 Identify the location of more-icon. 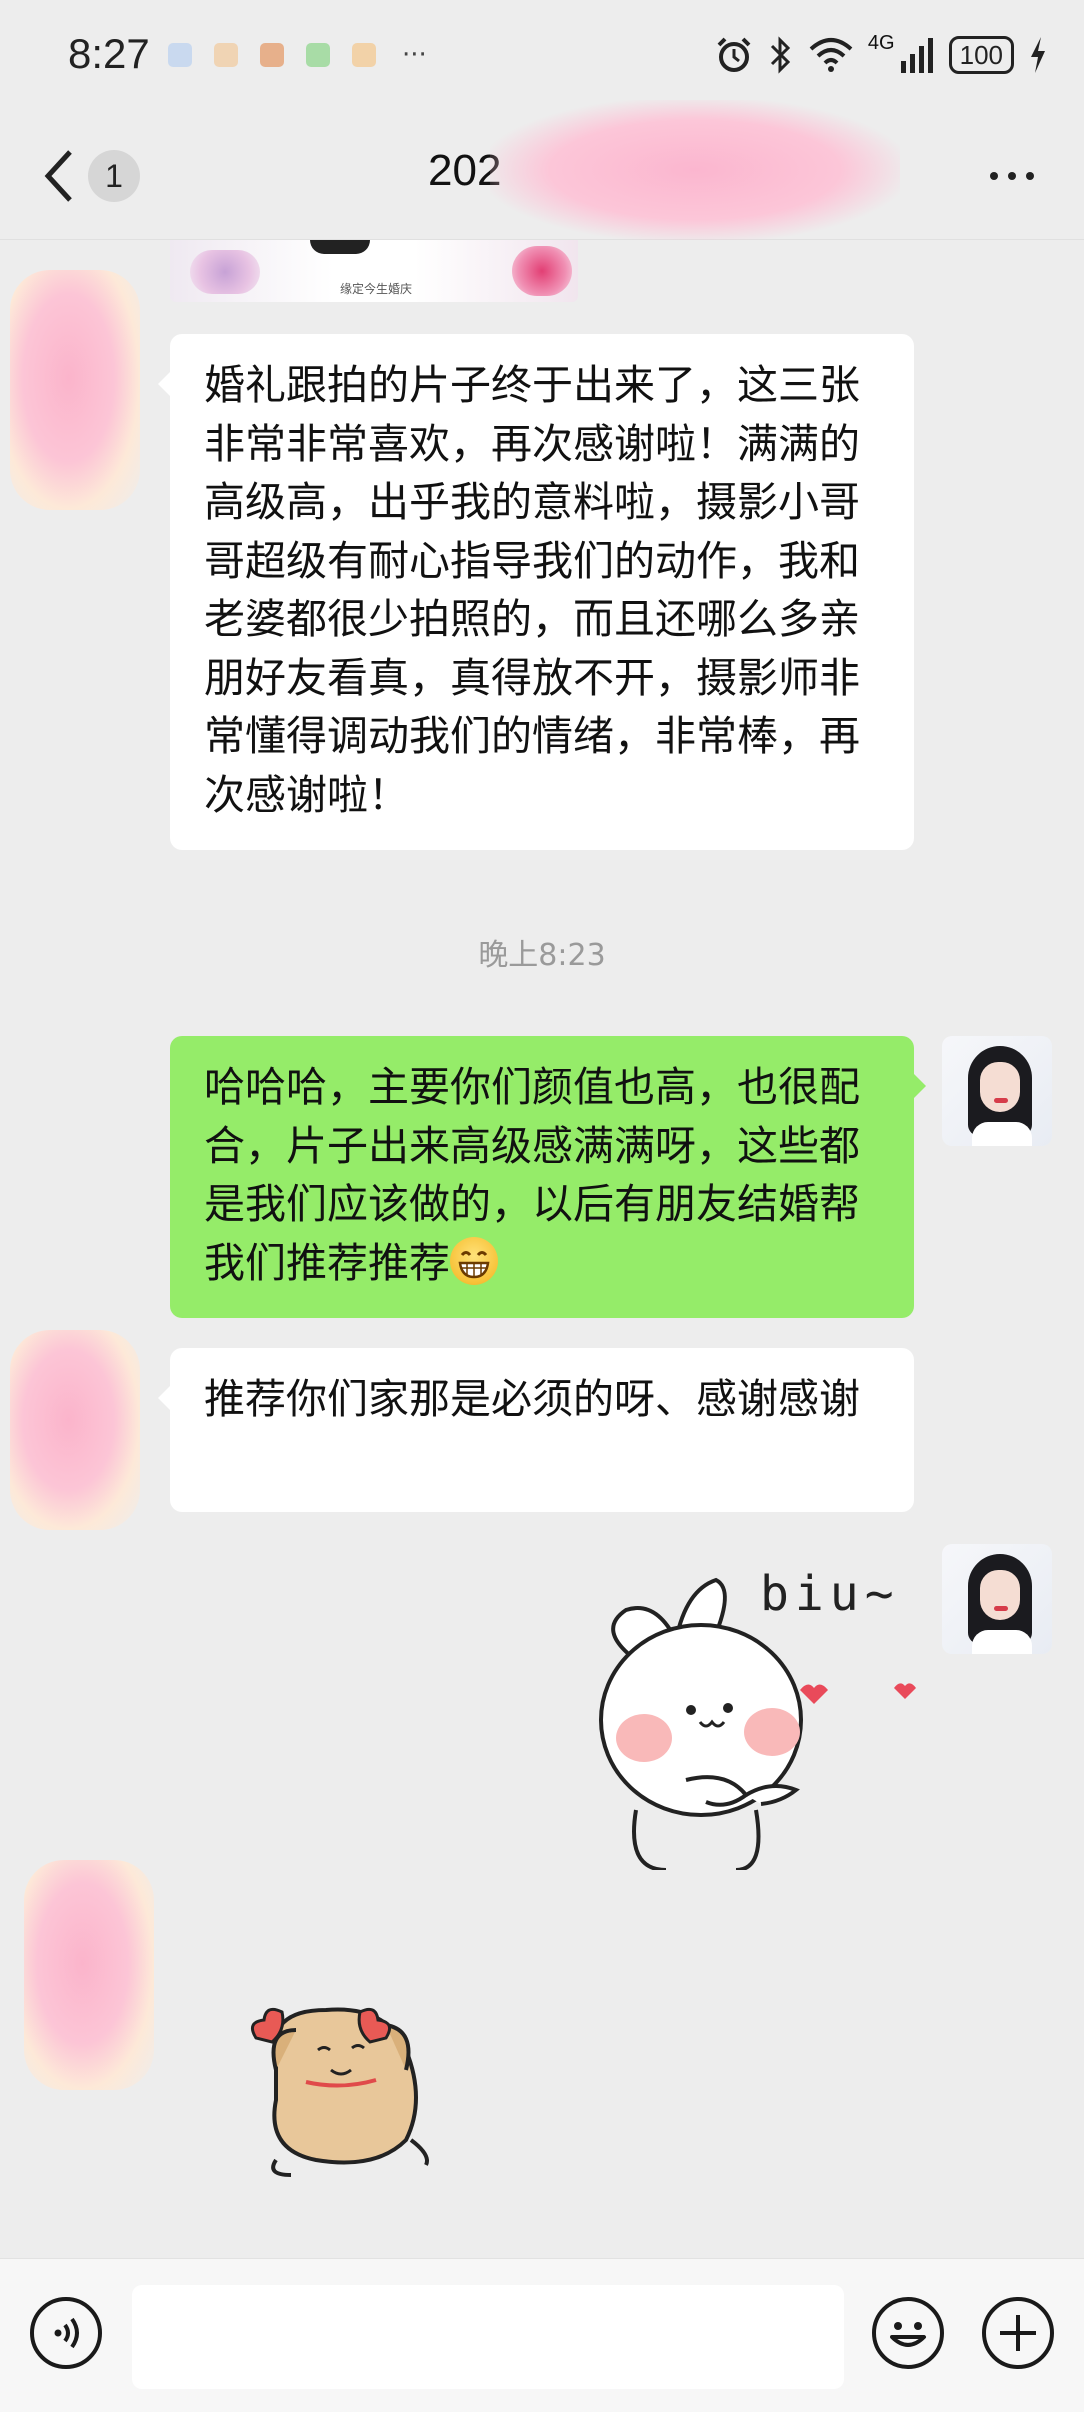
(1012, 176).